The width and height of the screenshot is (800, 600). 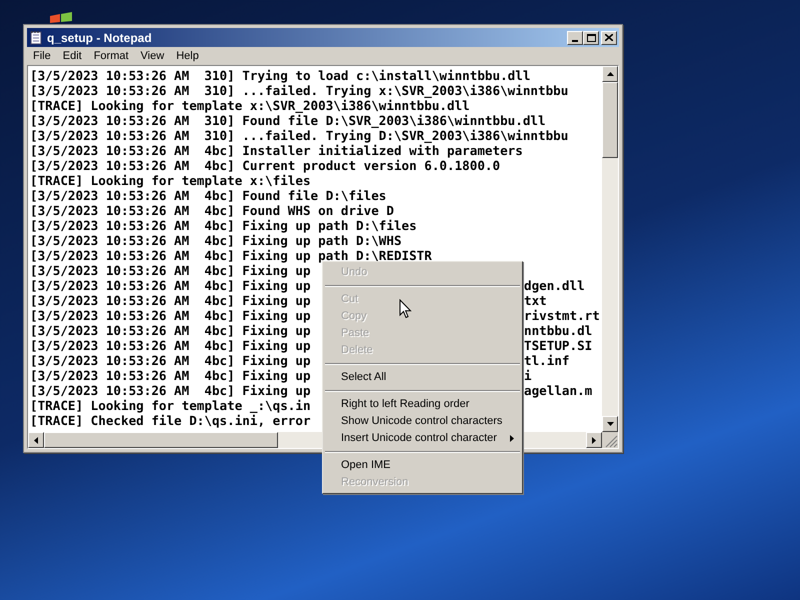 I want to click on log-line: [3/5/2023 10:53:26 AM 310] Found file D:\SVR_2003\i386\winntbbu.dll, so click(x=288, y=120).